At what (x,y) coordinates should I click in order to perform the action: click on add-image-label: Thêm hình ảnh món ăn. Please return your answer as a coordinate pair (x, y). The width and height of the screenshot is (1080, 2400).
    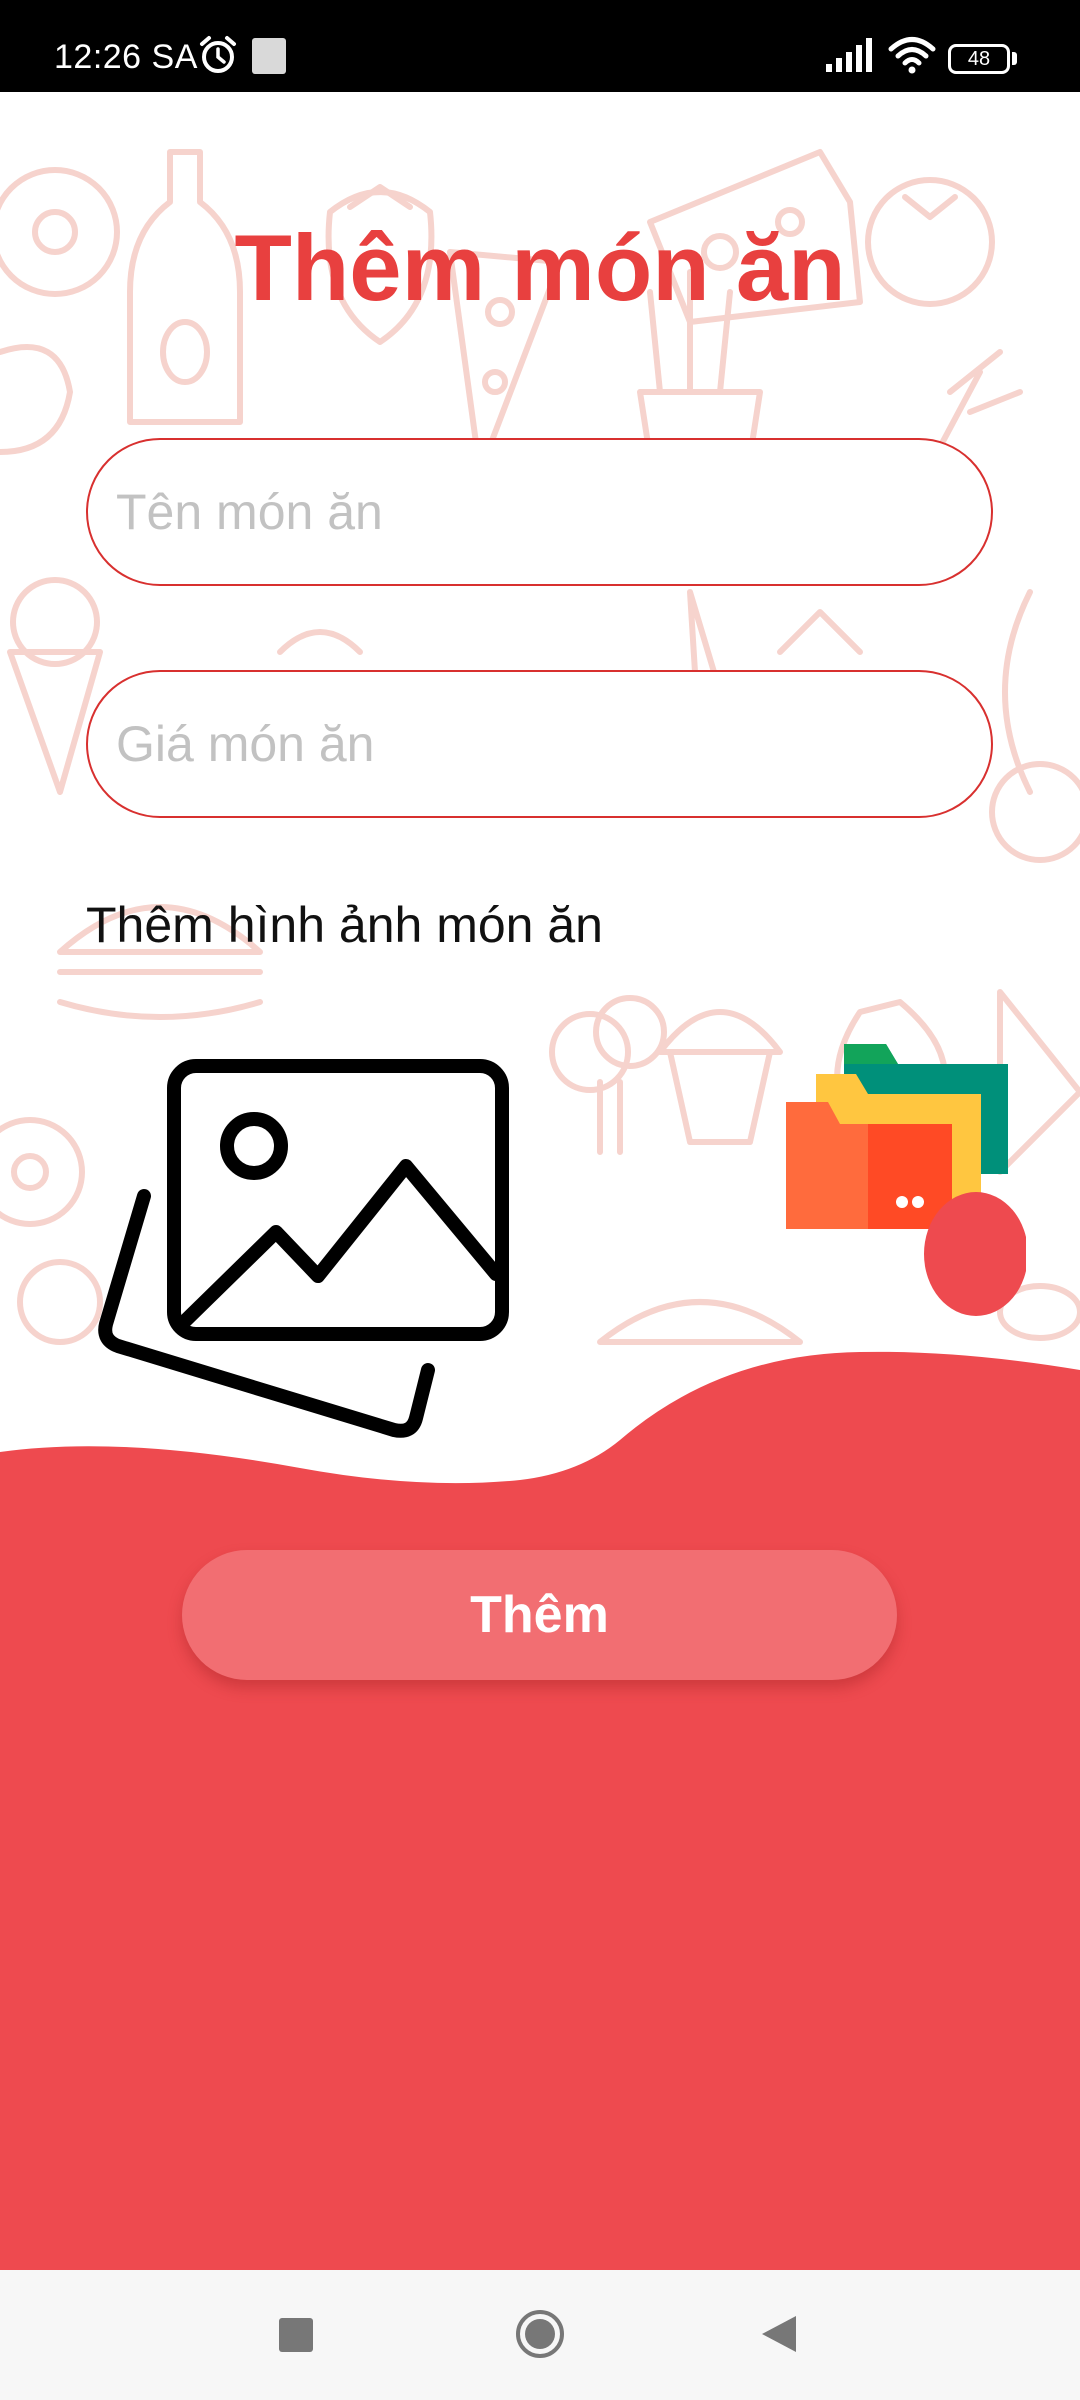
    Looking at the image, I should click on (344, 925).